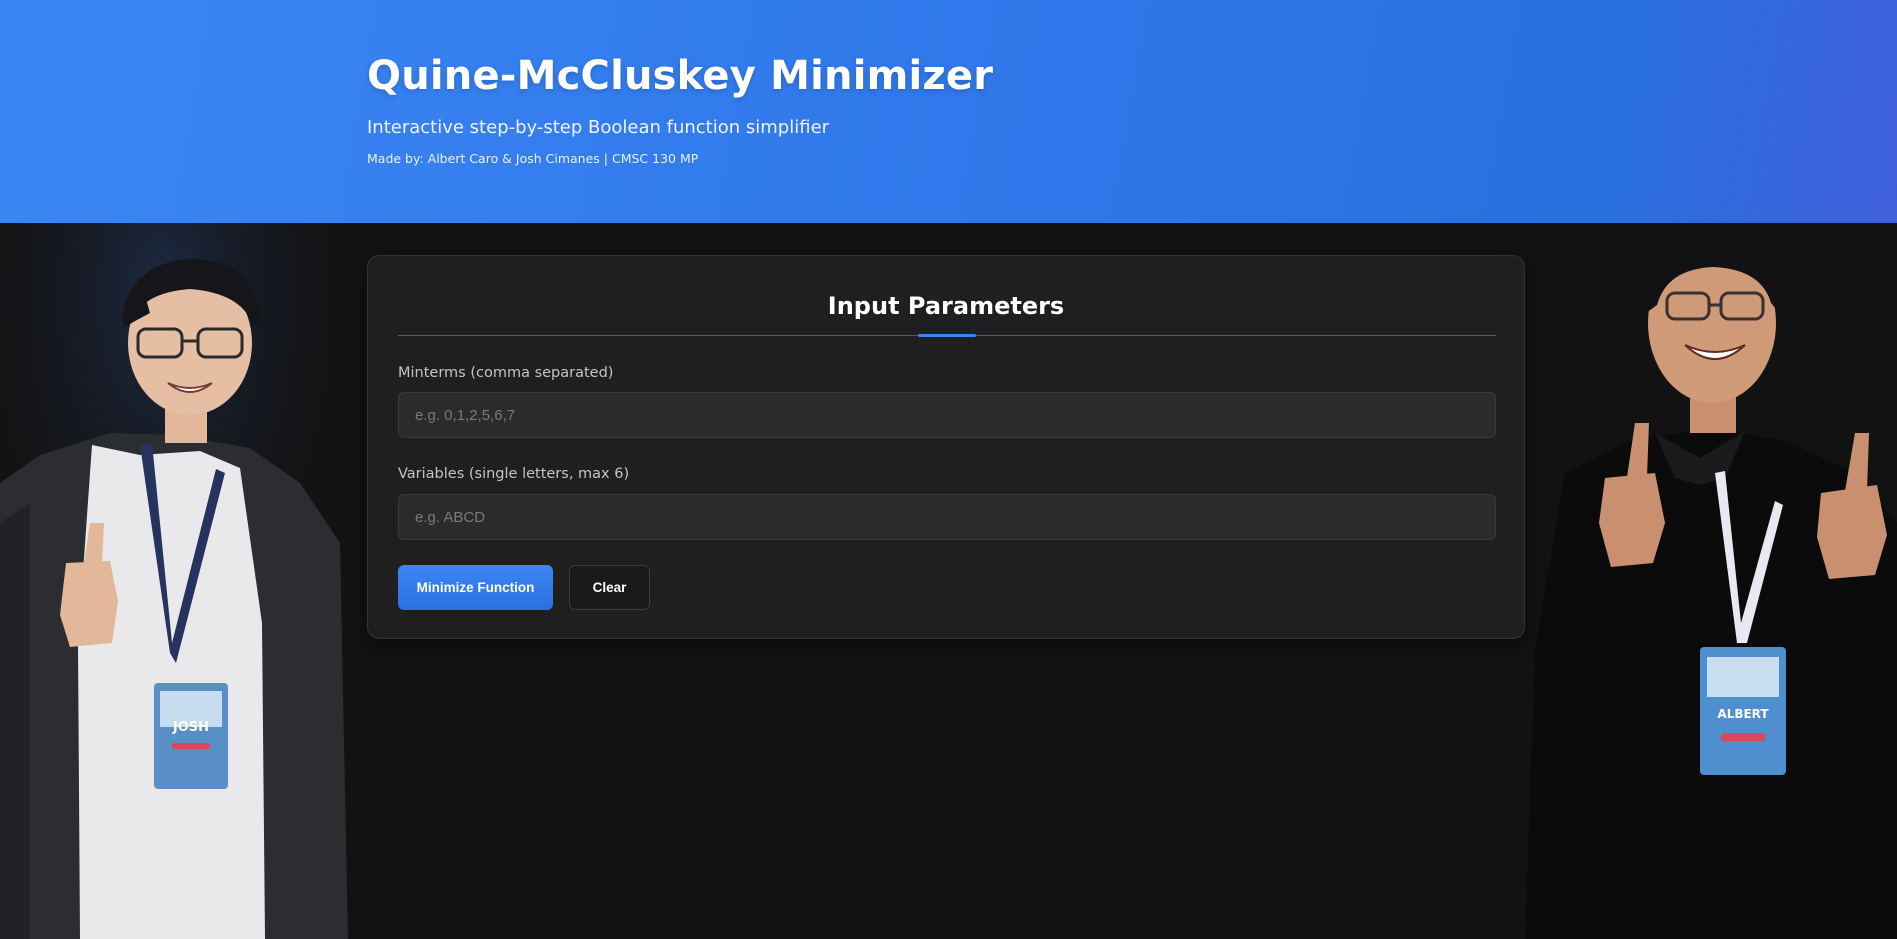  Describe the element at coordinates (947, 517) in the screenshot. I see `variables-input` at that location.